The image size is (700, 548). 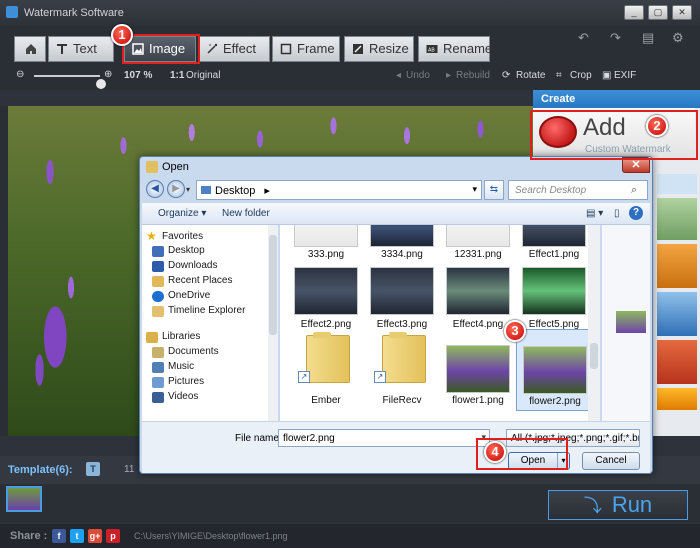 What do you see at coordinates (158, 352) in the screenshot?
I see `documents-icon` at bounding box center [158, 352].